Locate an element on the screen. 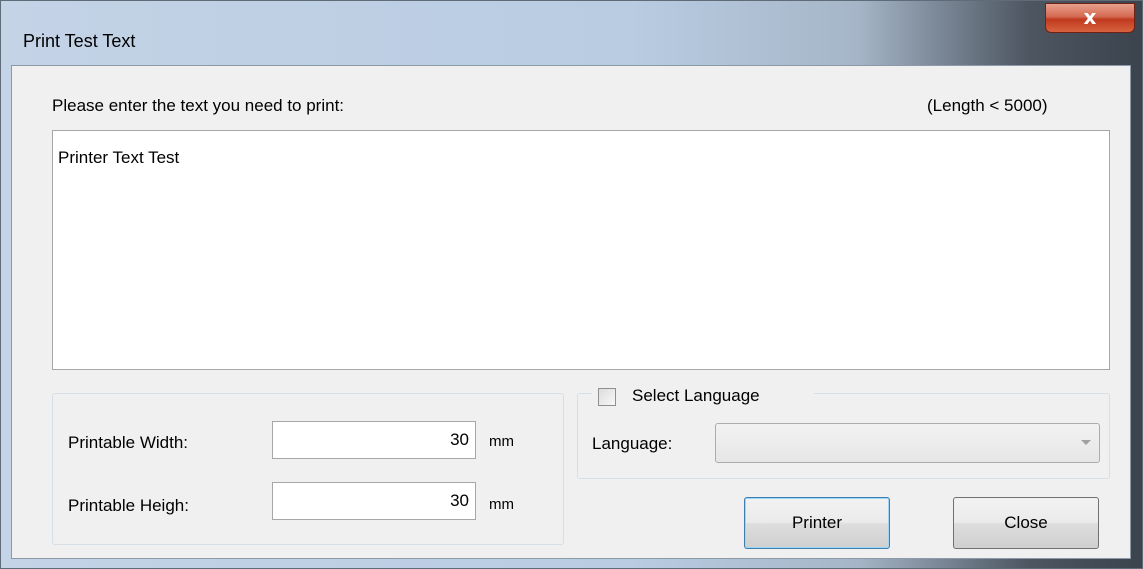 The height and width of the screenshot is (569, 1143). language-select is located at coordinates (907, 443).